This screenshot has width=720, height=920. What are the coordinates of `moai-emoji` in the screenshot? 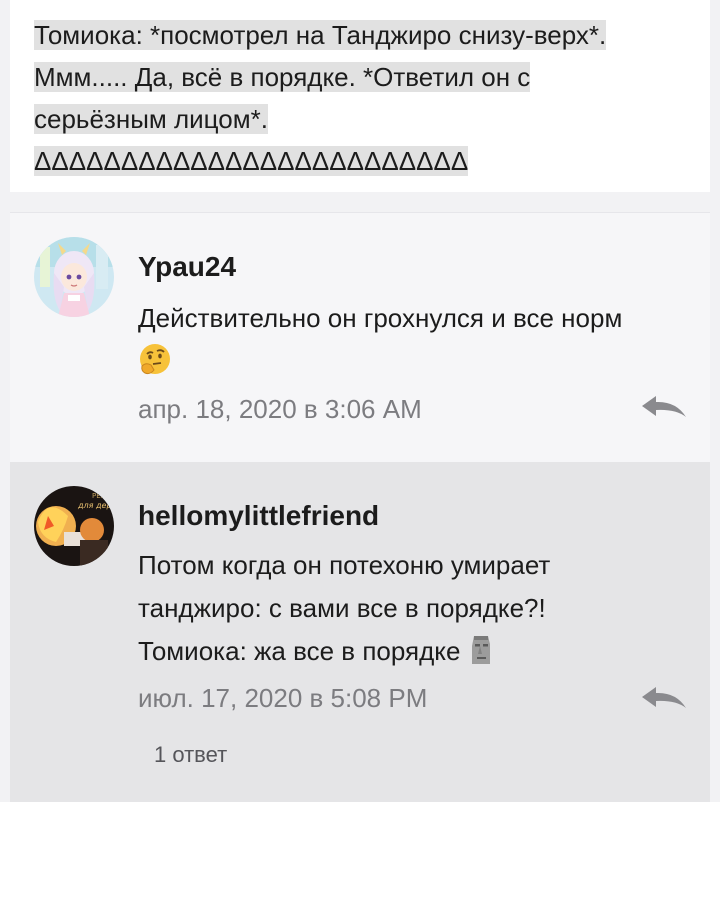 It's located at (481, 656).